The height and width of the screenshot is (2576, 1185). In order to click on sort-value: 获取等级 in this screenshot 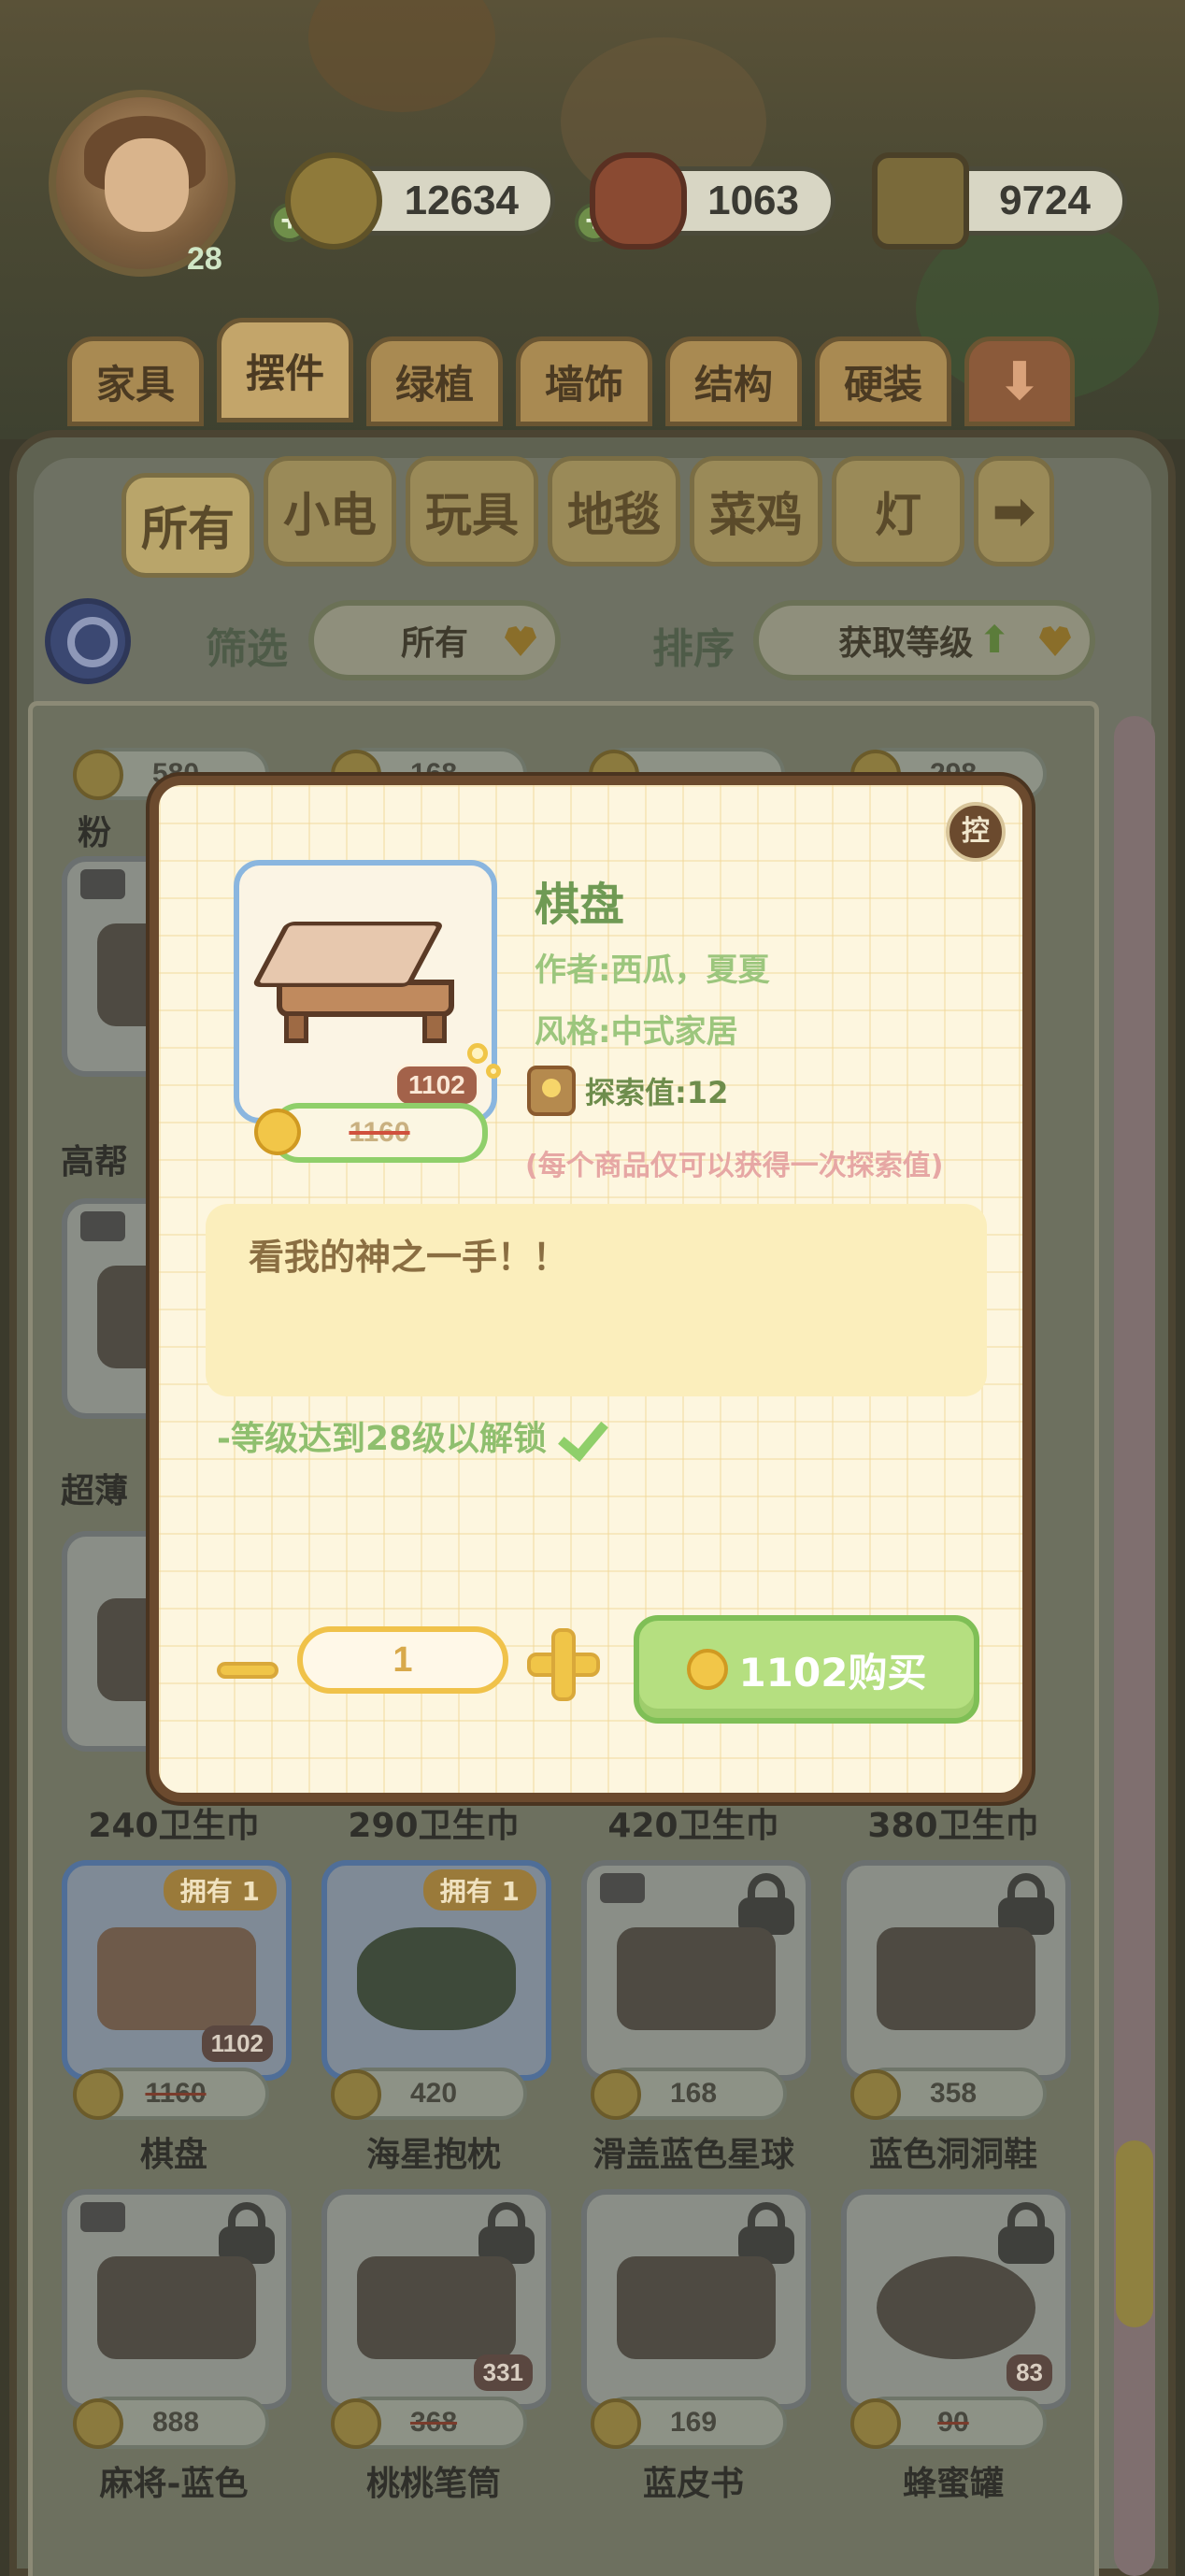, I will do `click(906, 643)`.